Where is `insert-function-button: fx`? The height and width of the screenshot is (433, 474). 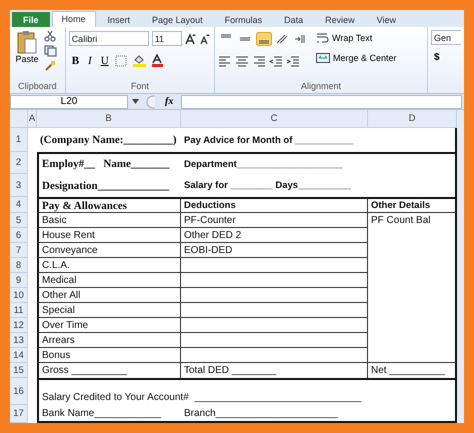
insert-function-button: fx is located at coordinates (169, 101).